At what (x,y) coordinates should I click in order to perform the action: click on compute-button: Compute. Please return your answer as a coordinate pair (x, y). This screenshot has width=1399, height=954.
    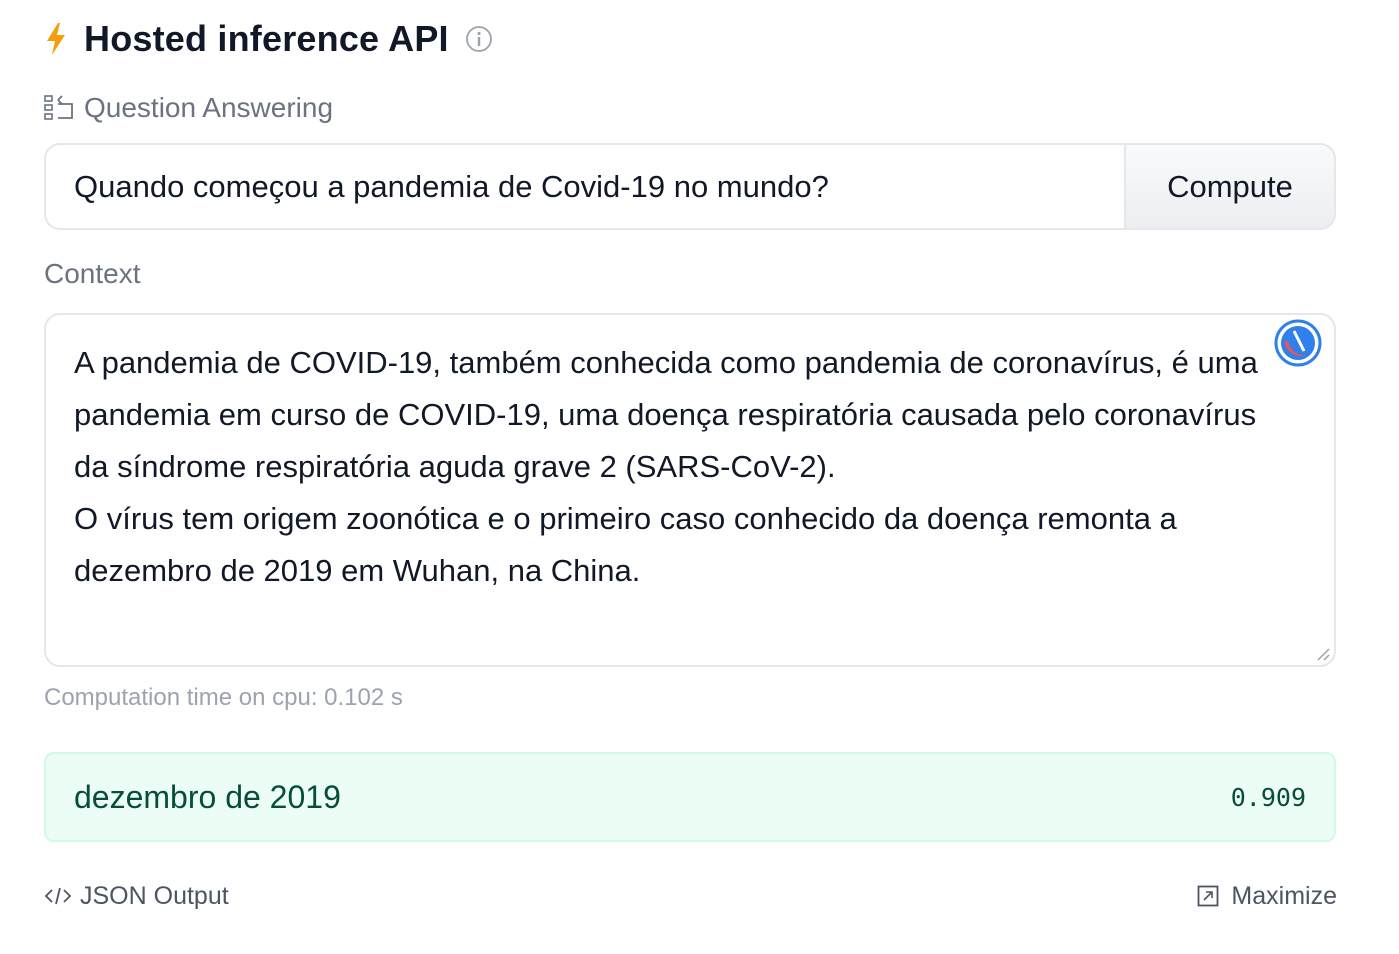
    Looking at the image, I should click on (1230, 186).